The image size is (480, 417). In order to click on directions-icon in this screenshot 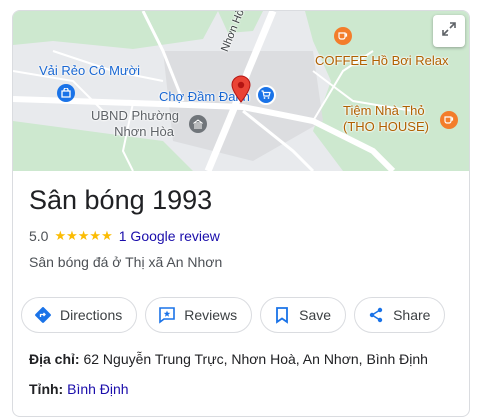, I will do `click(43, 315)`.